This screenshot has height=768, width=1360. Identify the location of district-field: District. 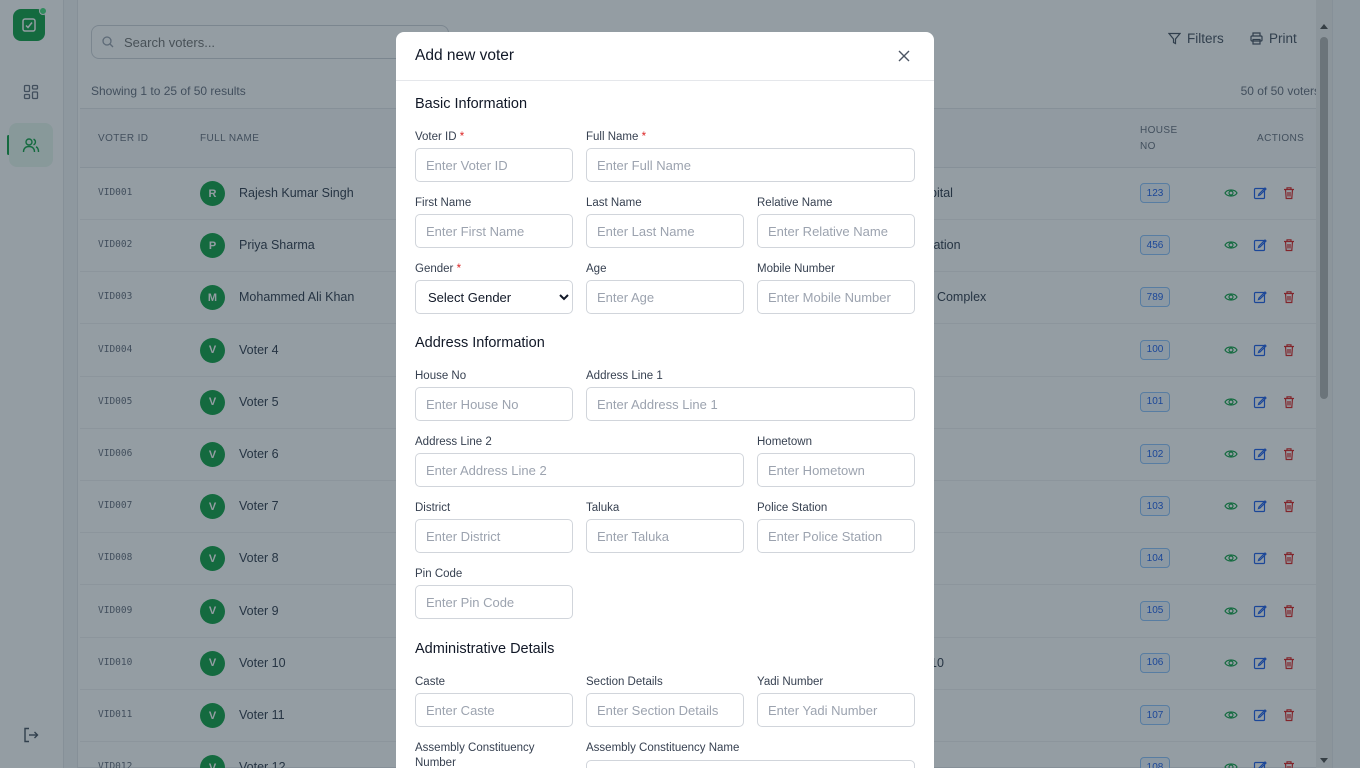
(494, 527).